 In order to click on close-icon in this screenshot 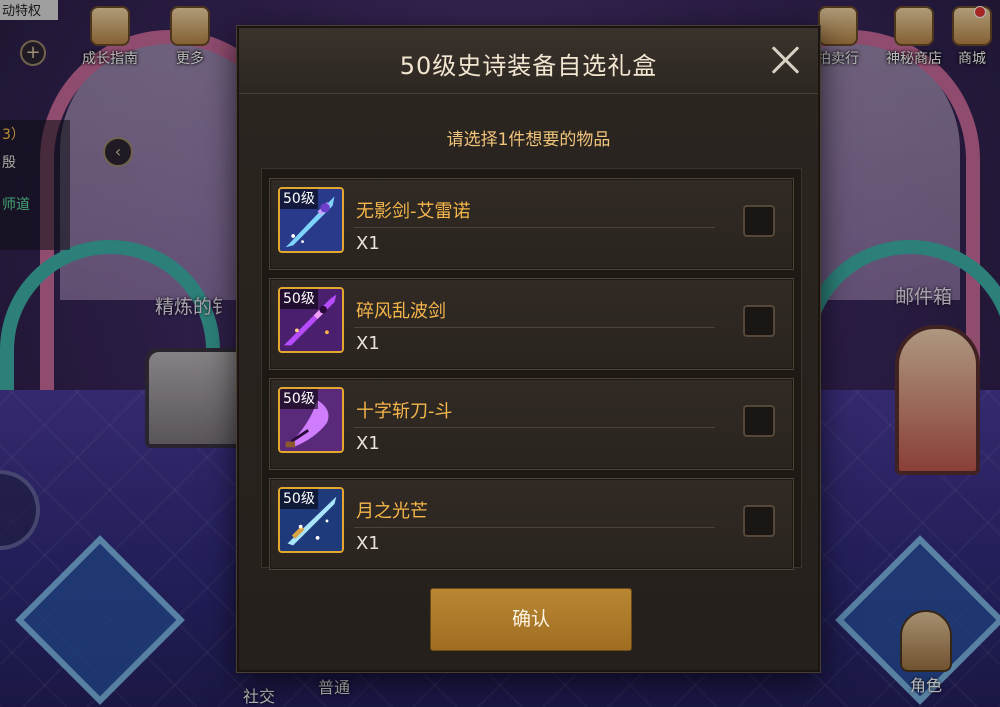, I will do `click(785, 59)`.